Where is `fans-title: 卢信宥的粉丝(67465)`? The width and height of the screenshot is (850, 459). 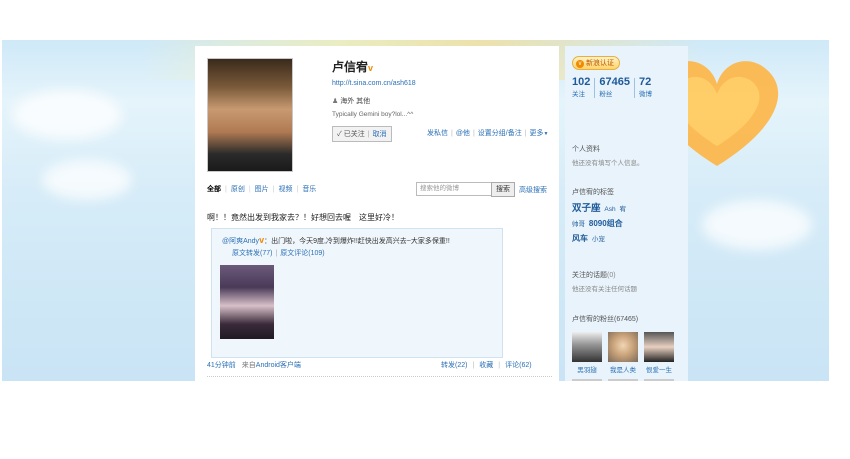 fans-title: 卢信宥的粉丝(67465) is located at coordinates (605, 319).